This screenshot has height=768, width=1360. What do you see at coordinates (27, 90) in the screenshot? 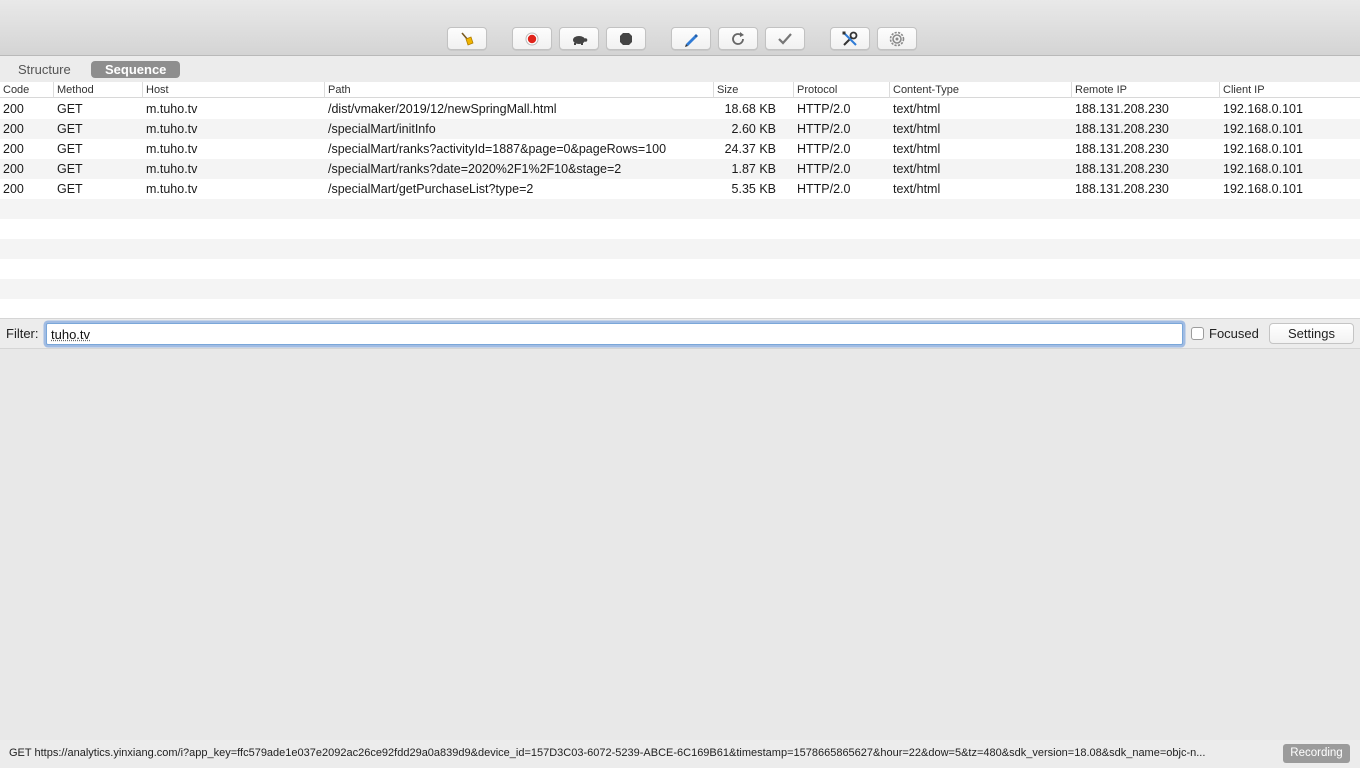
I see `column-header-code: Code` at bounding box center [27, 90].